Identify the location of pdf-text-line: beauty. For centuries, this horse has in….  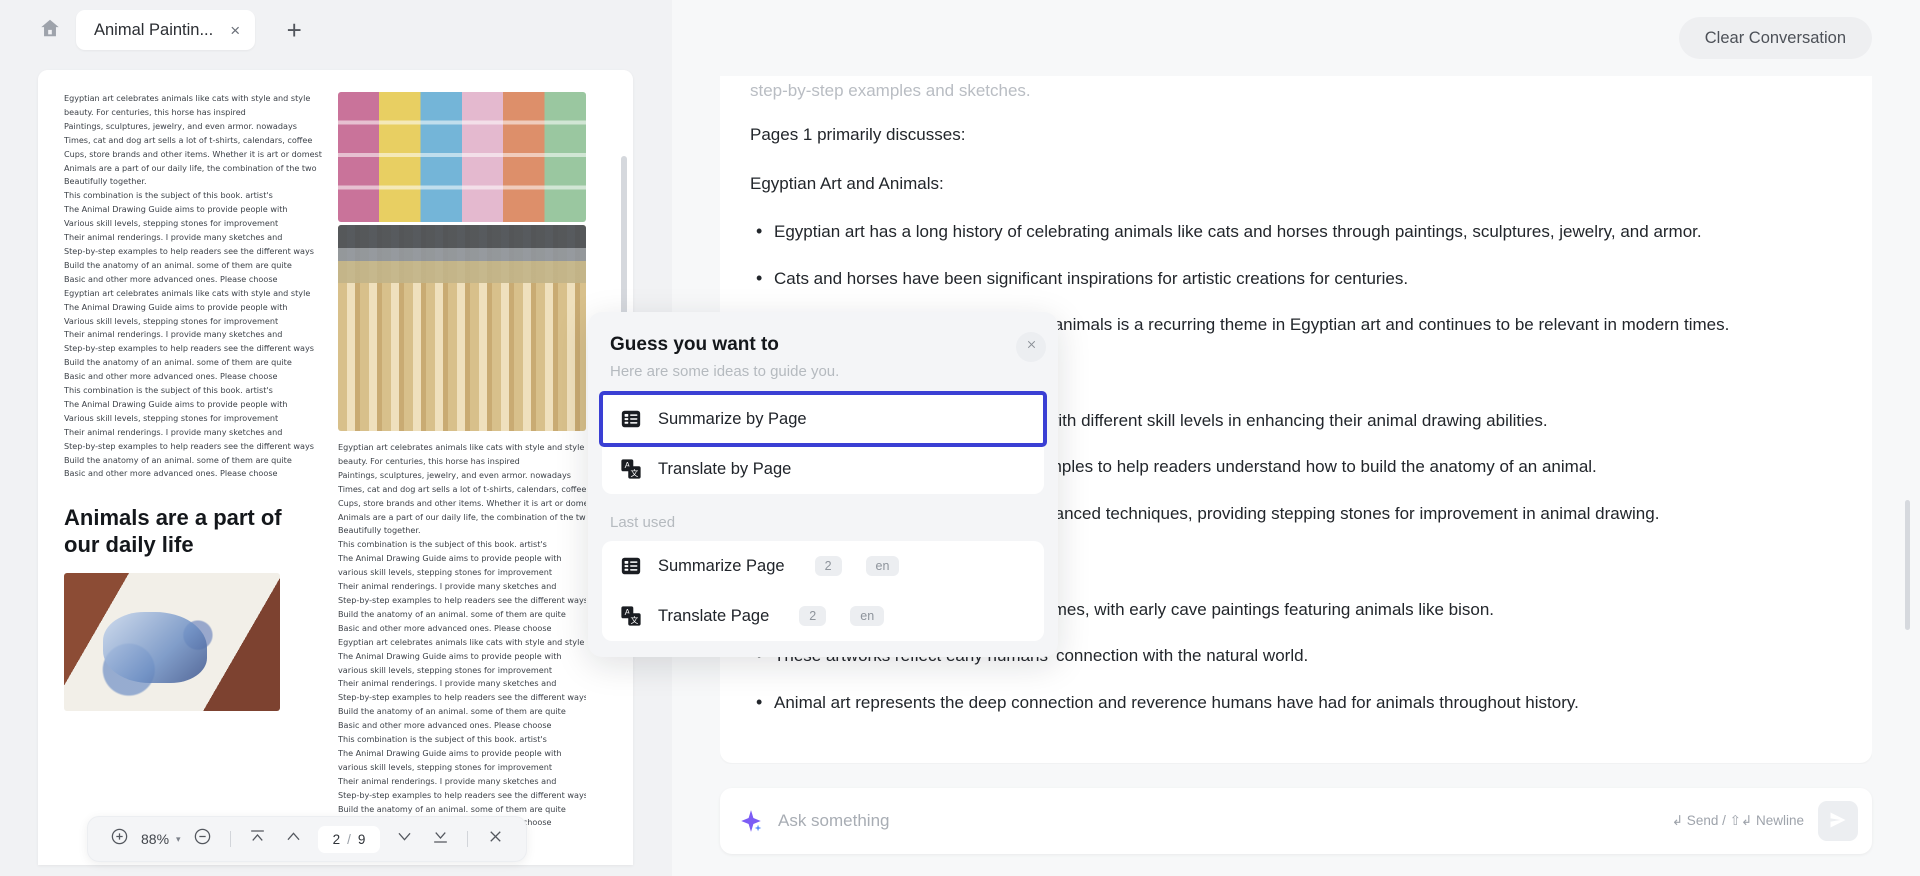
(155, 111).